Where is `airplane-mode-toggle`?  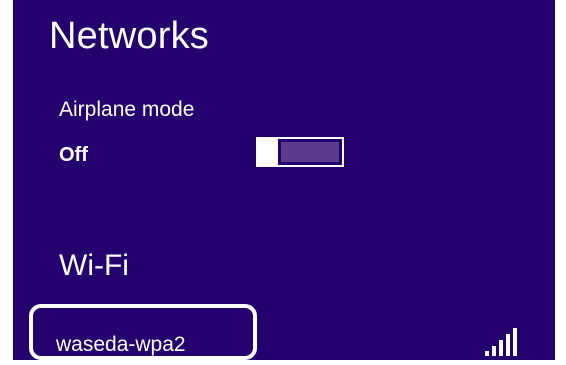 airplane-mode-toggle is located at coordinates (300, 152).